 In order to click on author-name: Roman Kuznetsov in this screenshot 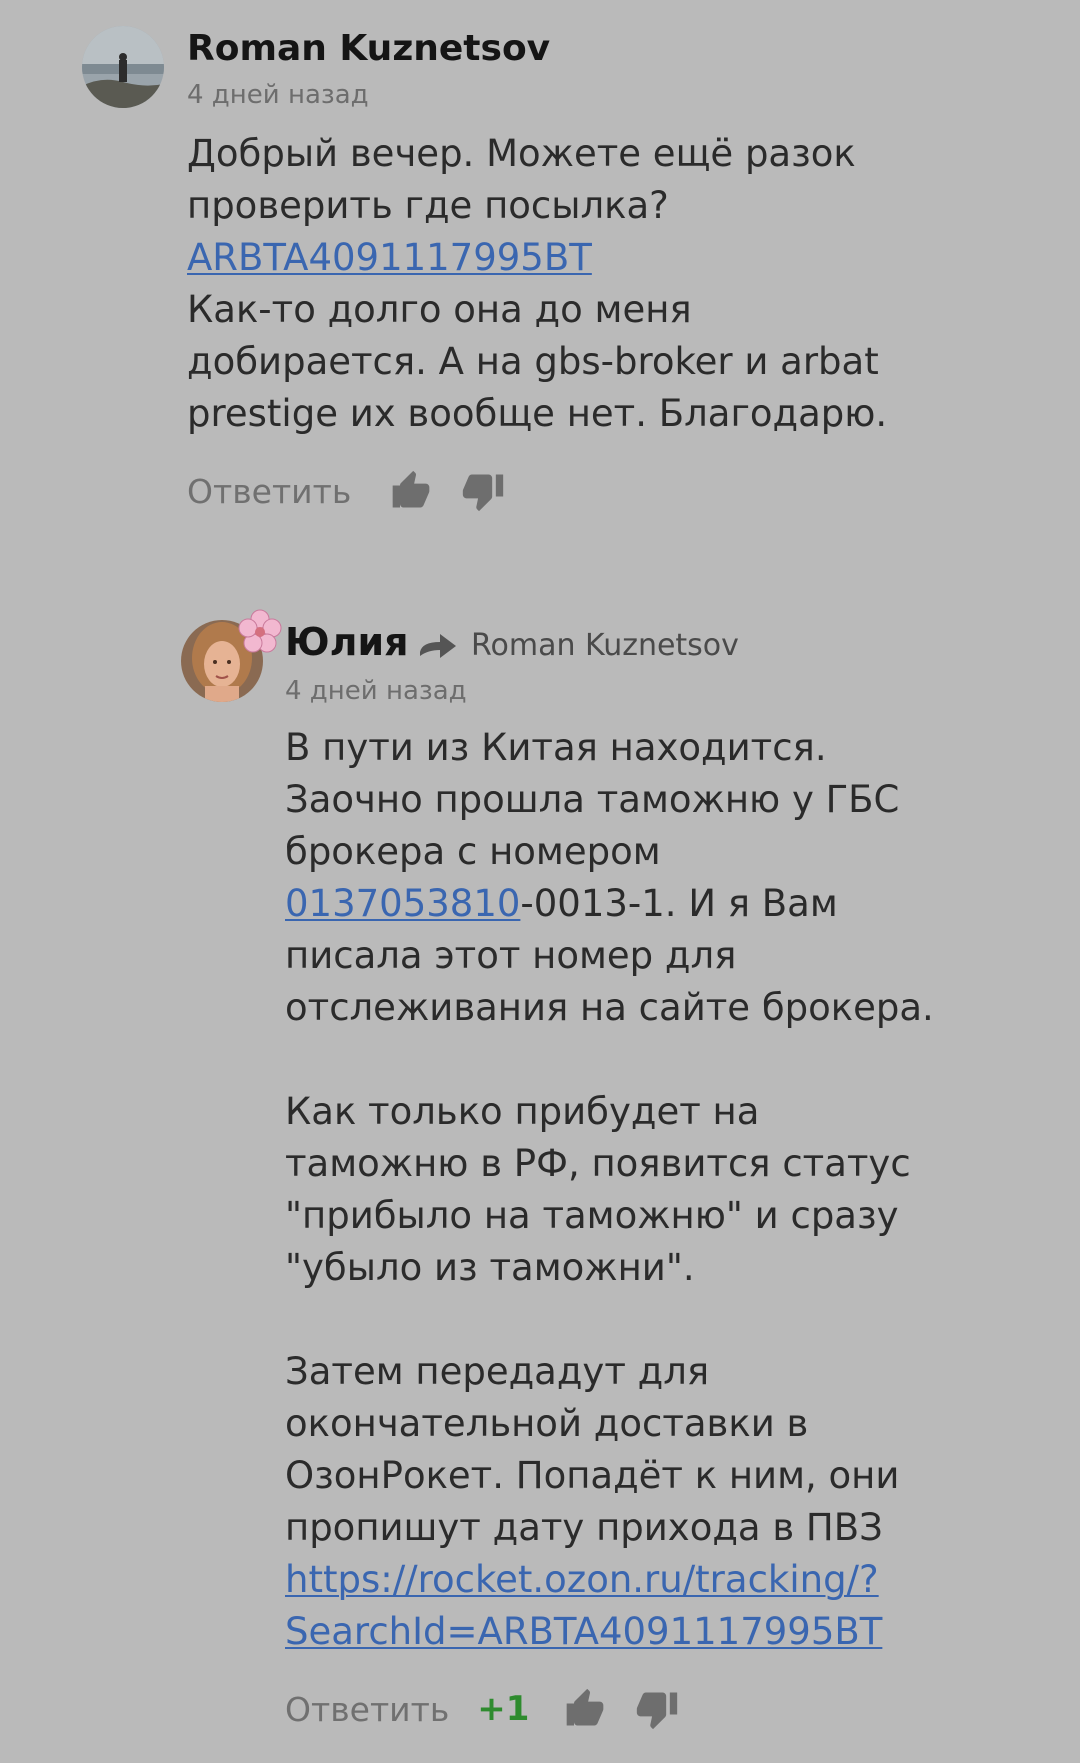, I will do `click(368, 48)`.